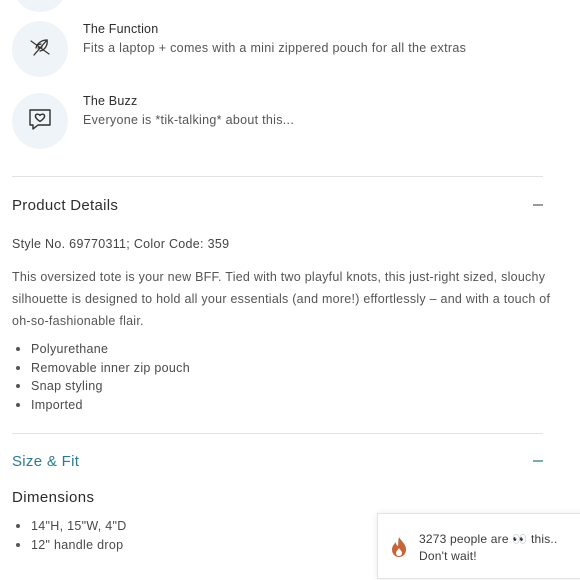 This screenshot has height=580, width=580. I want to click on product-details-accordion-header: Product Details, so click(277, 205).